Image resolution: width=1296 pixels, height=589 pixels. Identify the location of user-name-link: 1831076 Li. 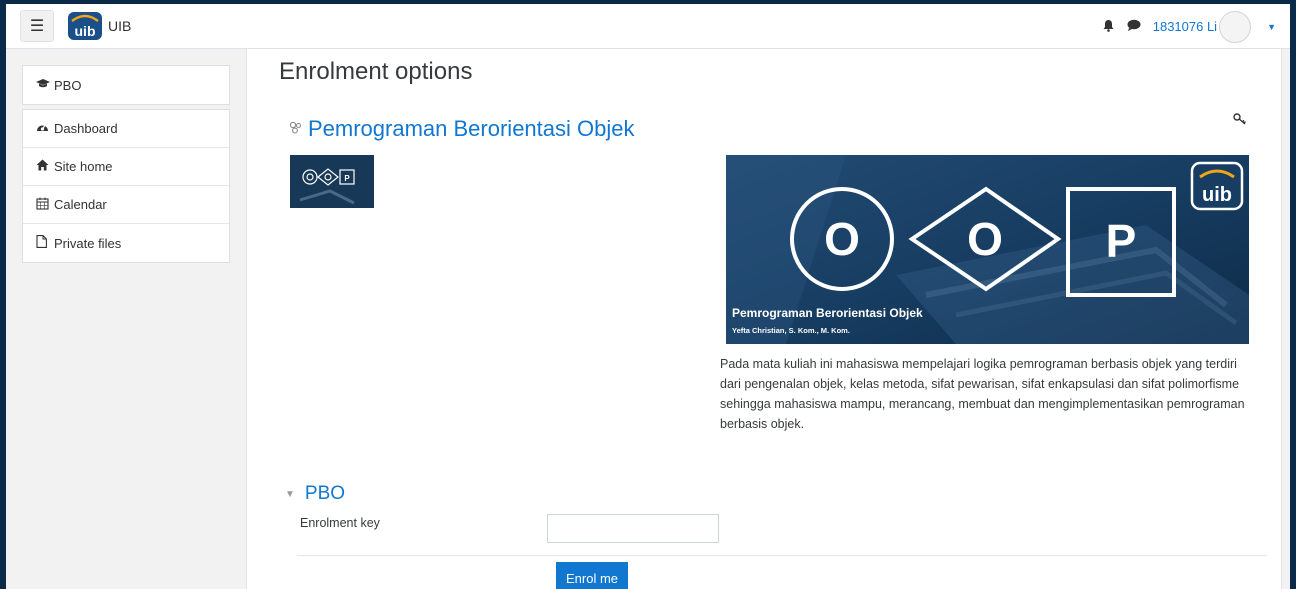
(1185, 26).